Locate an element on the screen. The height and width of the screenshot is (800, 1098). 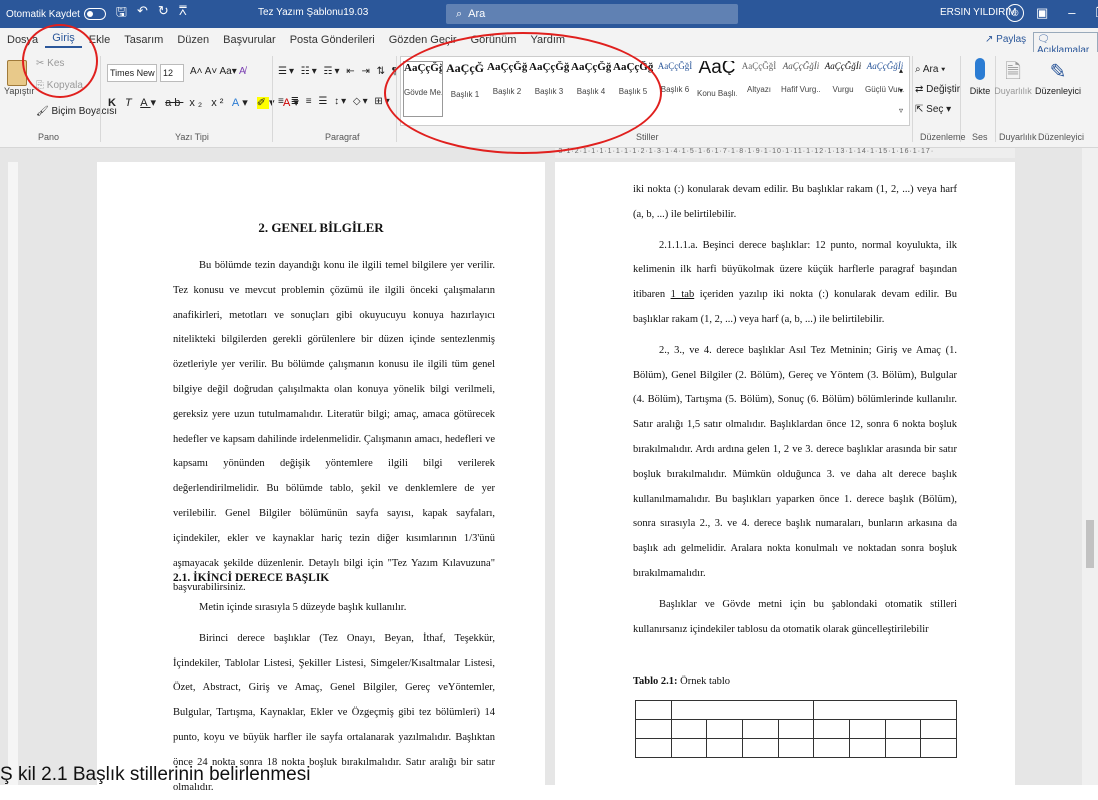
group-styles-label: Stiller is located at coordinates (647, 137).